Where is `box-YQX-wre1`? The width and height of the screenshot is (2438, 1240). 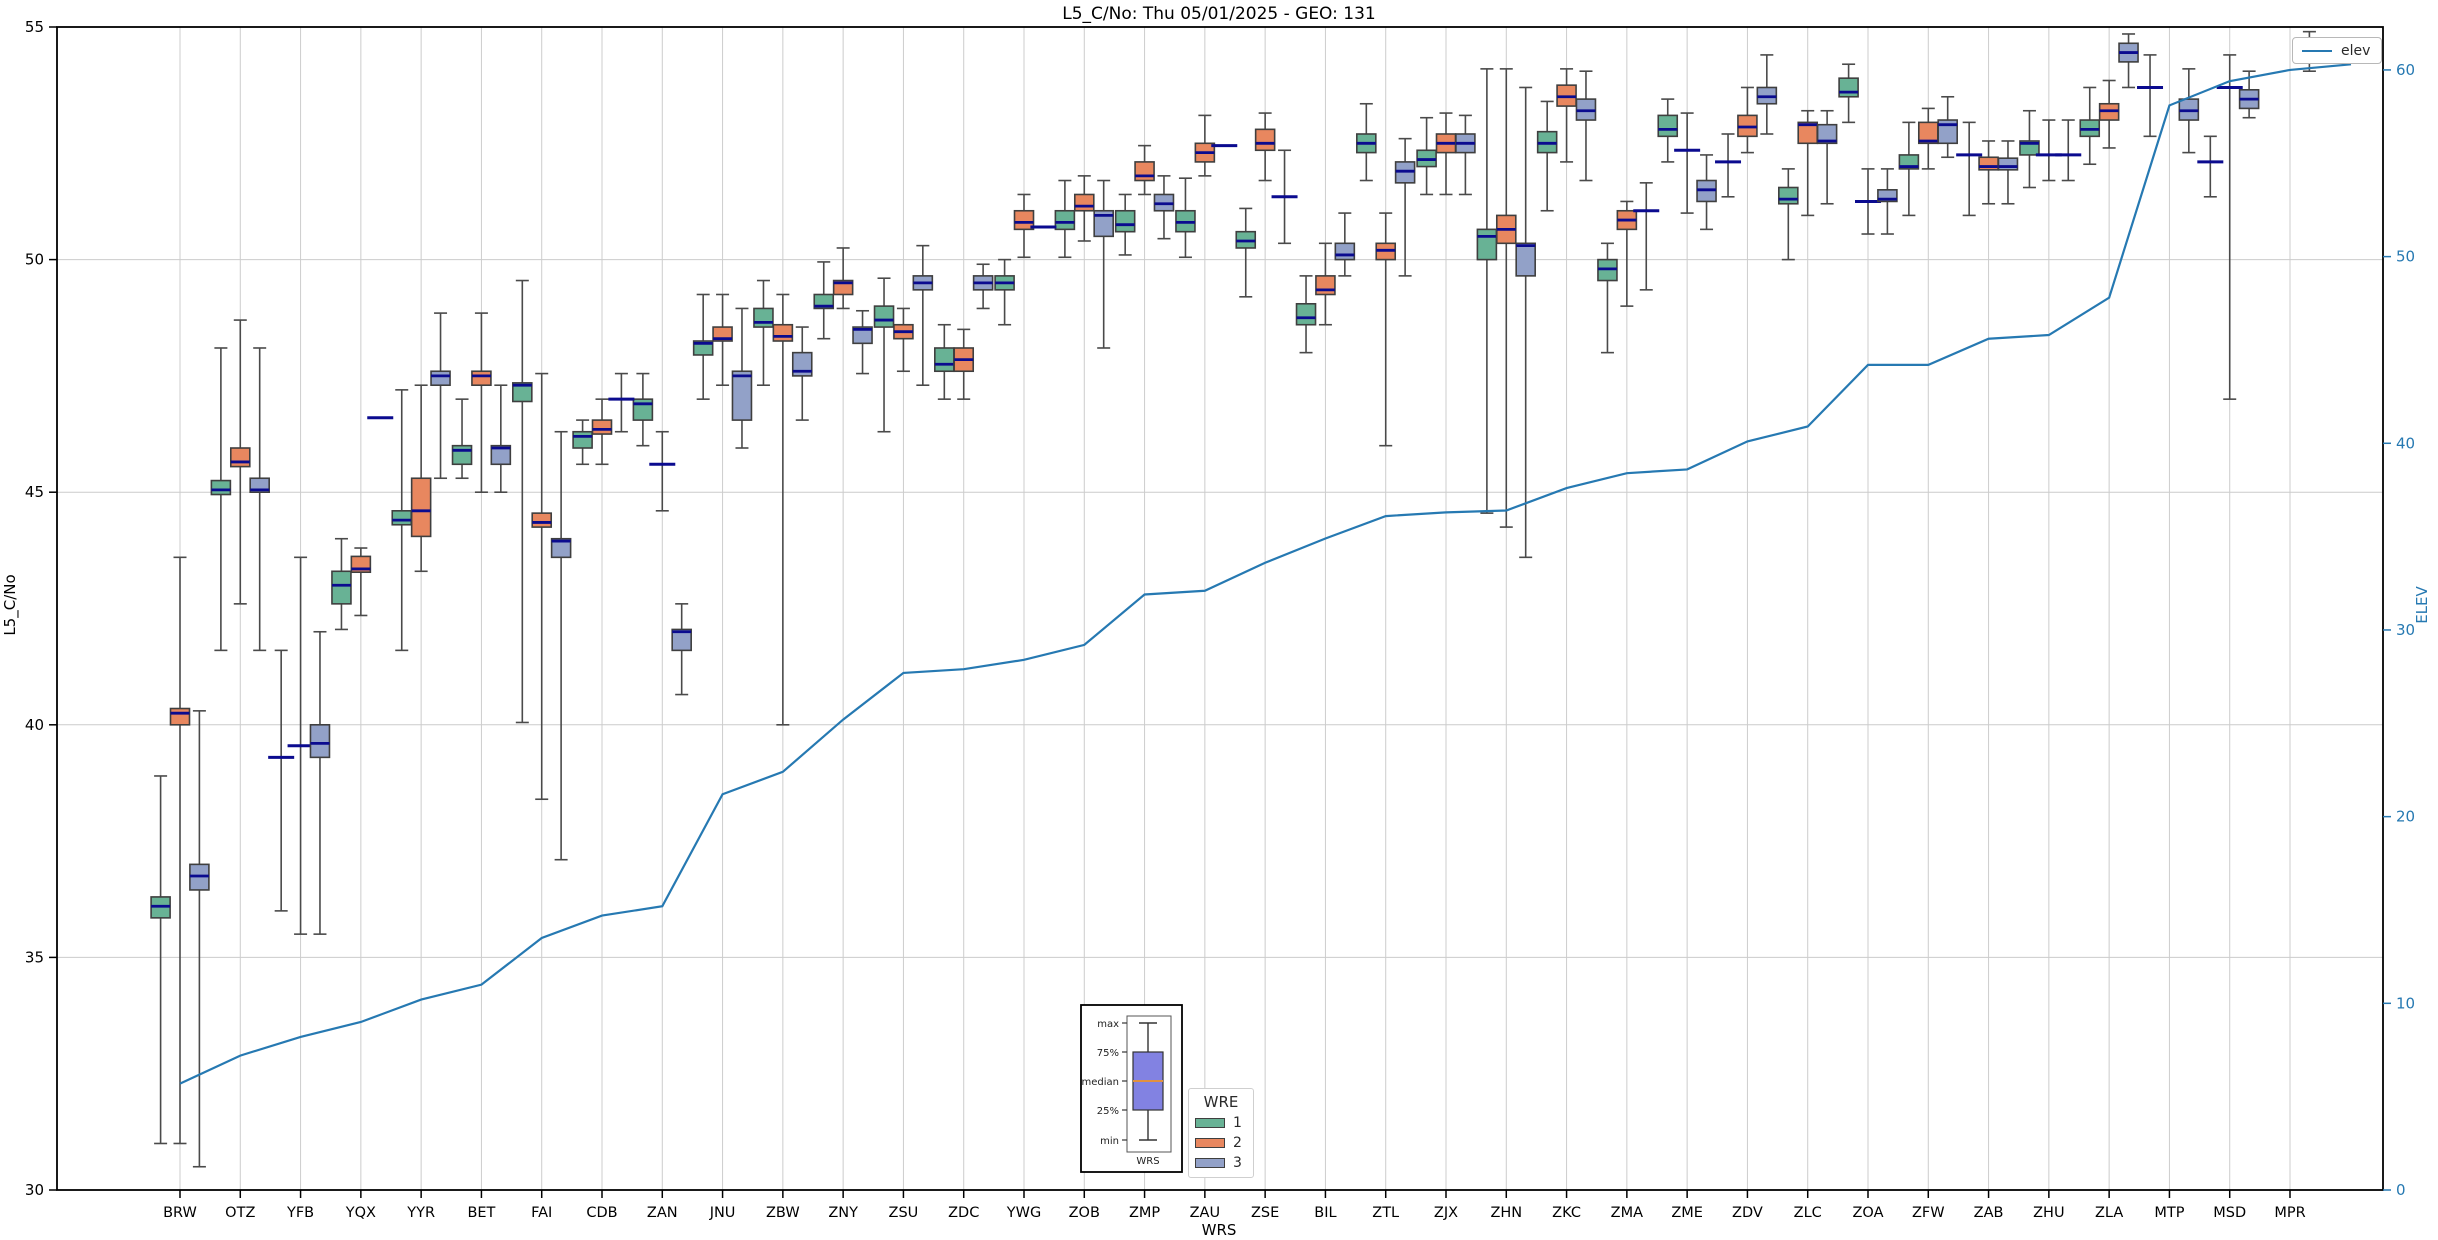
box-YQX-wre1 is located at coordinates (341, 587).